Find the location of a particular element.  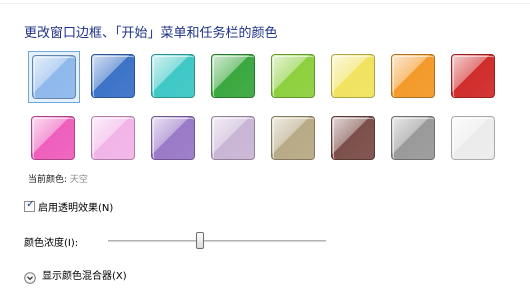

show-color-mixer-toggle: 显示颜色混合器(X) is located at coordinates (75, 275).